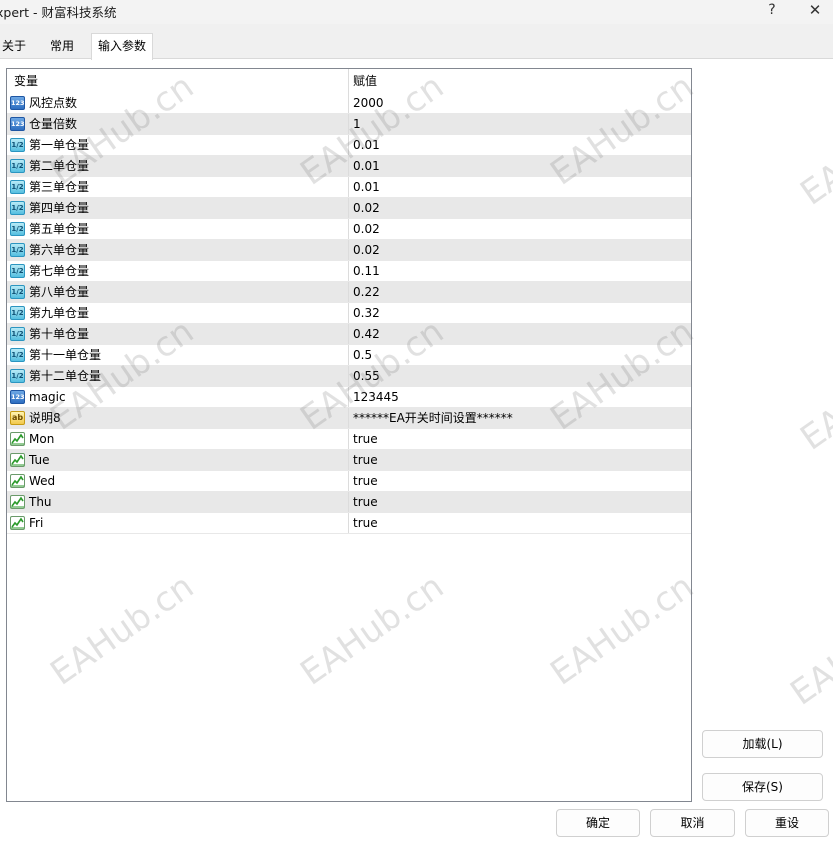  I want to click on close-icon: ✕, so click(815, 10).